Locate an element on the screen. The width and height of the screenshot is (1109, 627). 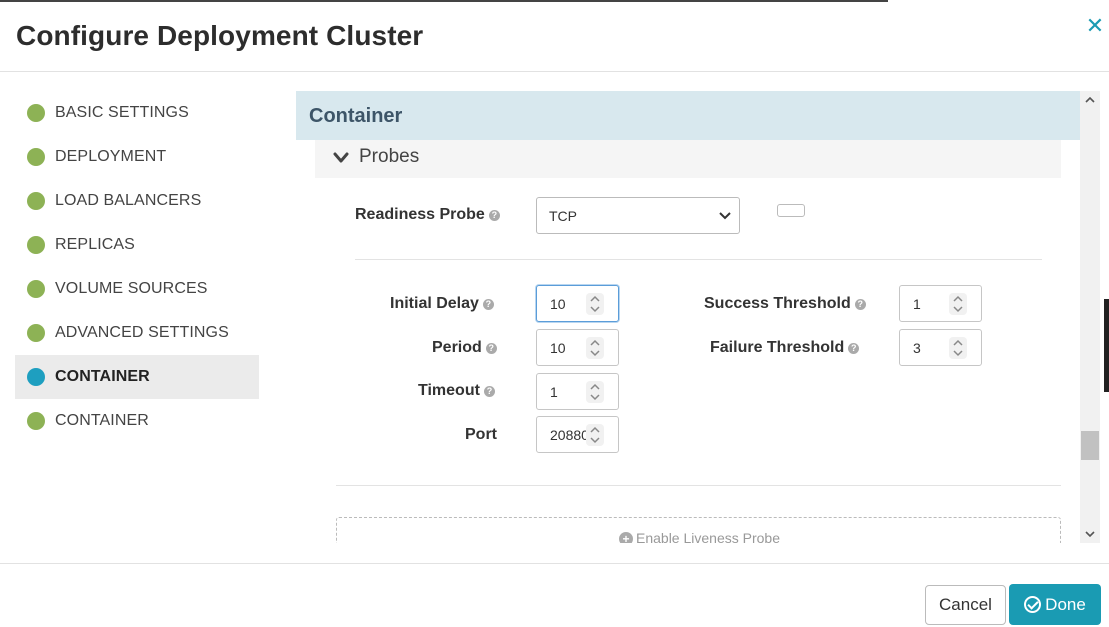
readiness-probe-label: Readiness Probe? is located at coordinates (427, 215).